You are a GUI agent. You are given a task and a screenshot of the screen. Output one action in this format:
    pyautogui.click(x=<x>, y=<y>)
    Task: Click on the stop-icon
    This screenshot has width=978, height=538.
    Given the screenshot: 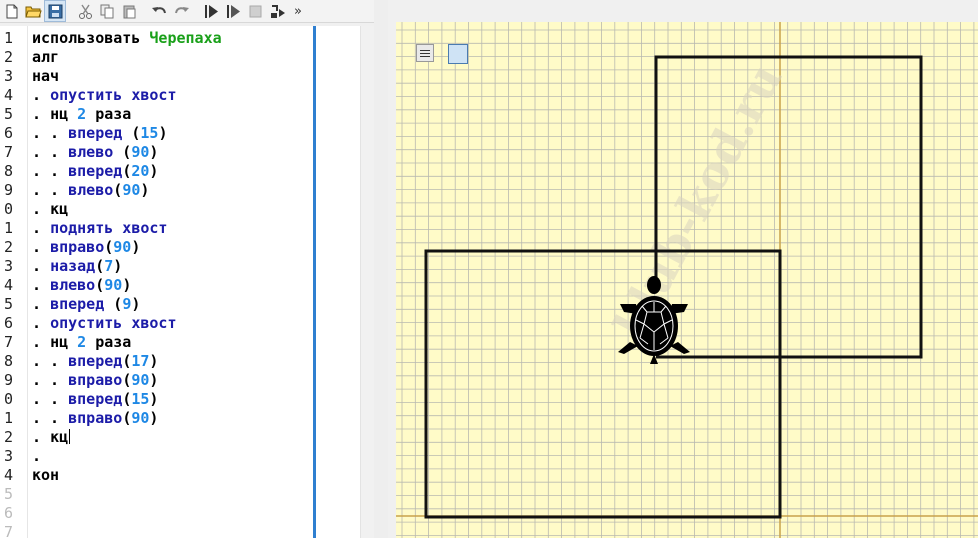 What is the action you would take?
    pyautogui.click(x=255, y=11)
    